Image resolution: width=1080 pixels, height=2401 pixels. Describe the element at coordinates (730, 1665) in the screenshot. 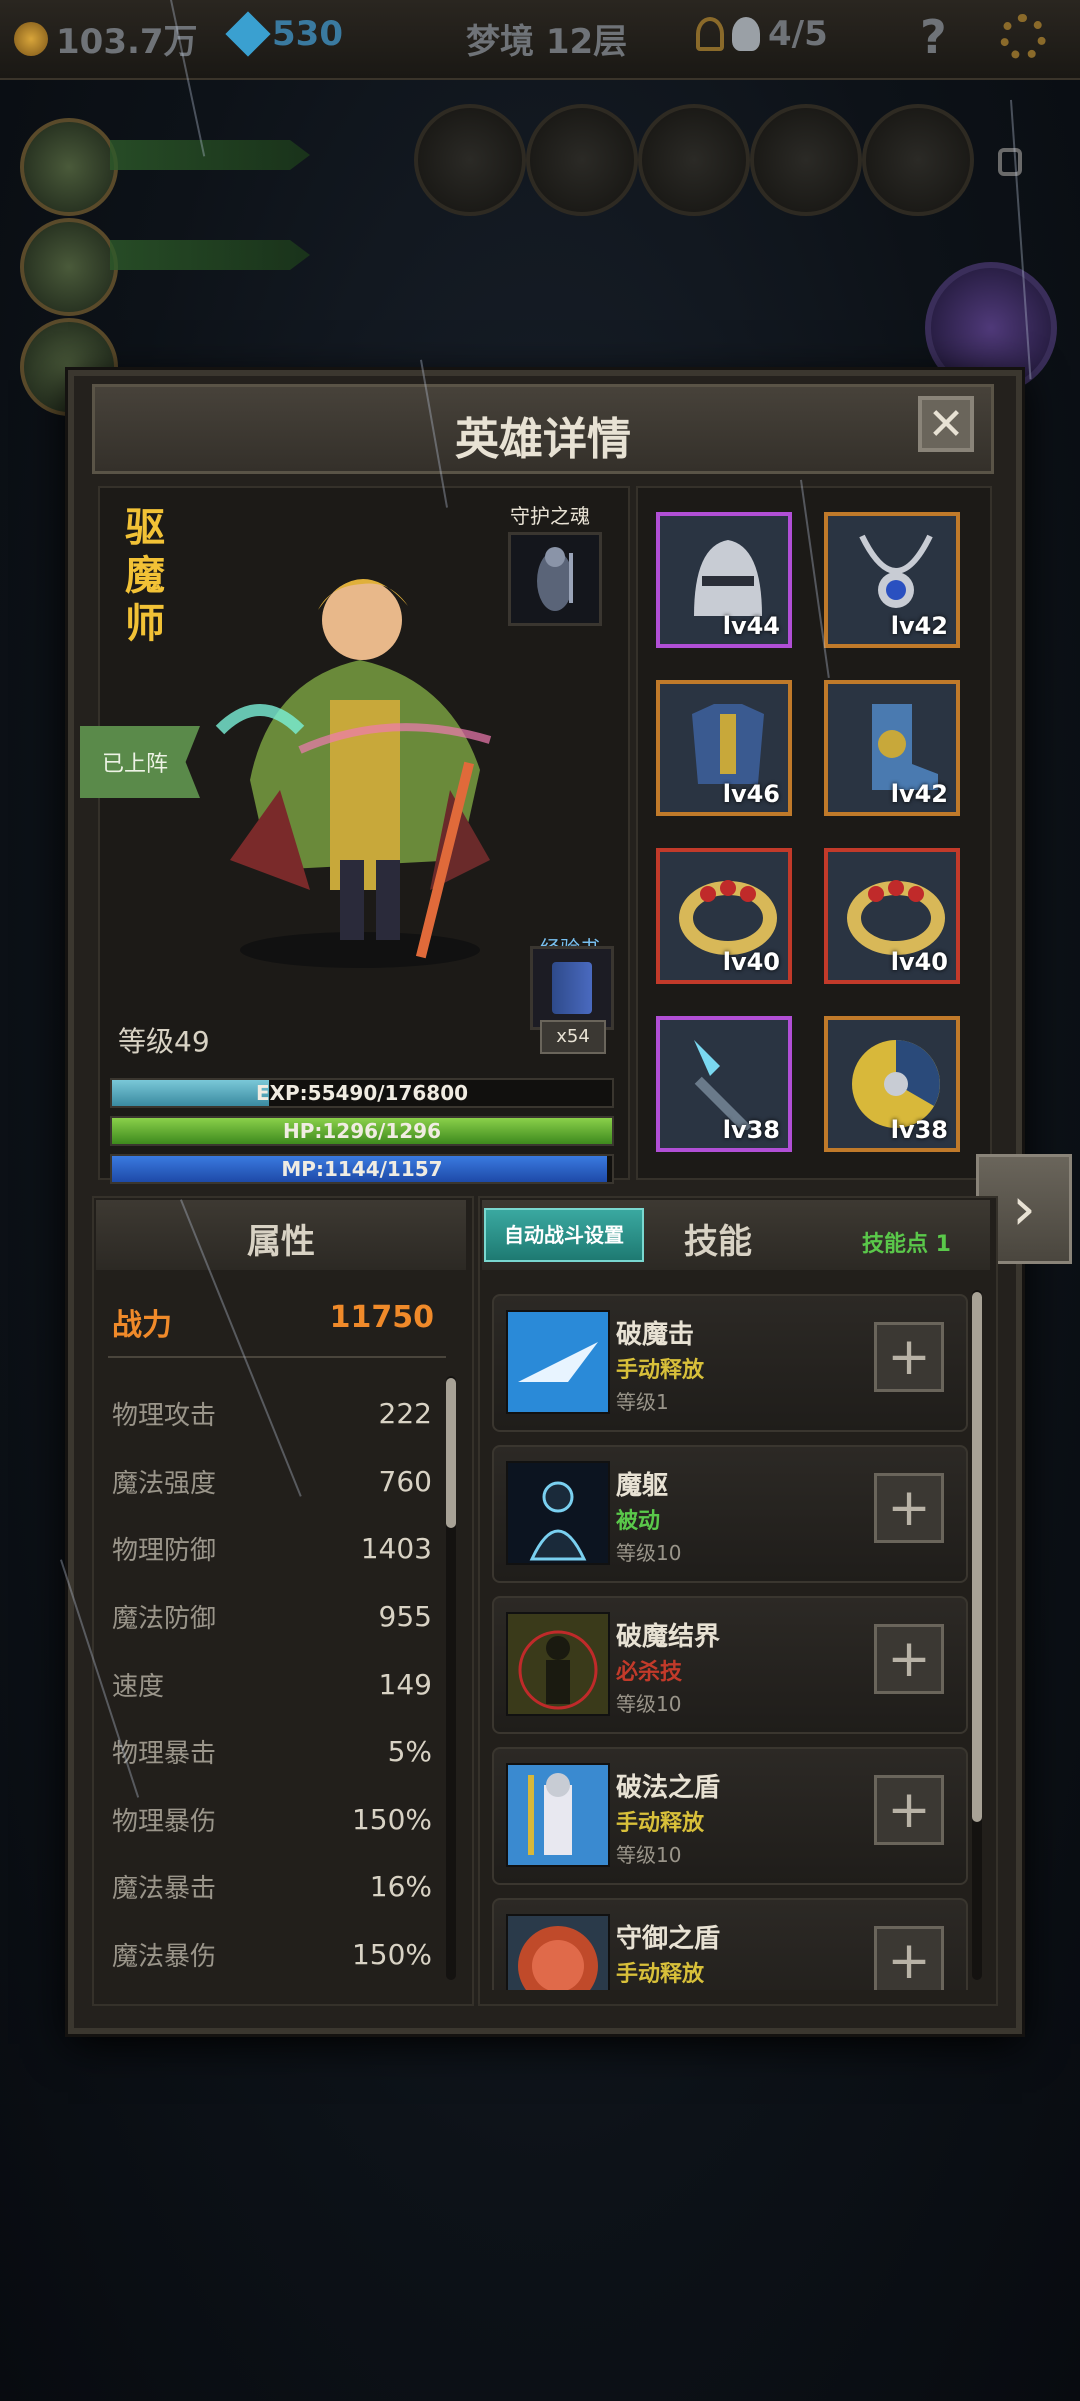

I see `skill-card: 破魔结界 必杀技 等级10 +` at that location.